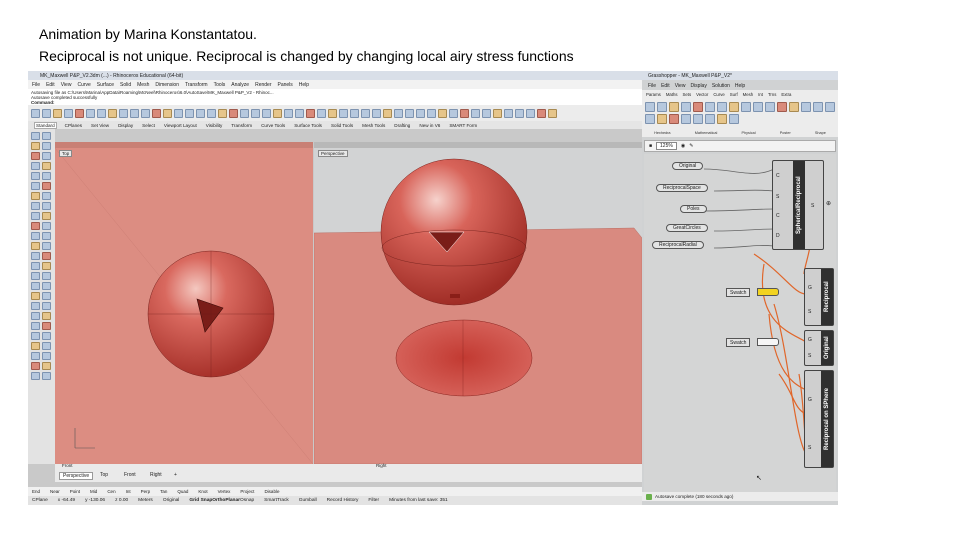  What do you see at coordinates (156, 475) in the screenshot?
I see `tab-right: Right` at bounding box center [156, 475].